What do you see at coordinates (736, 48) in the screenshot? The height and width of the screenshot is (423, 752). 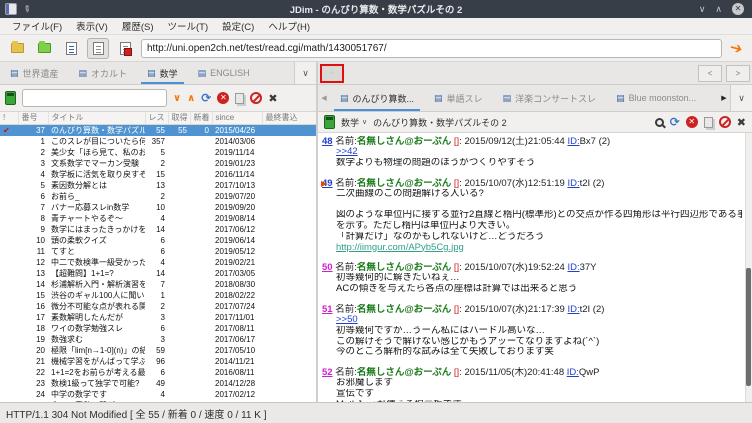 I see `open-url-arrow-icon: ➔` at bounding box center [736, 48].